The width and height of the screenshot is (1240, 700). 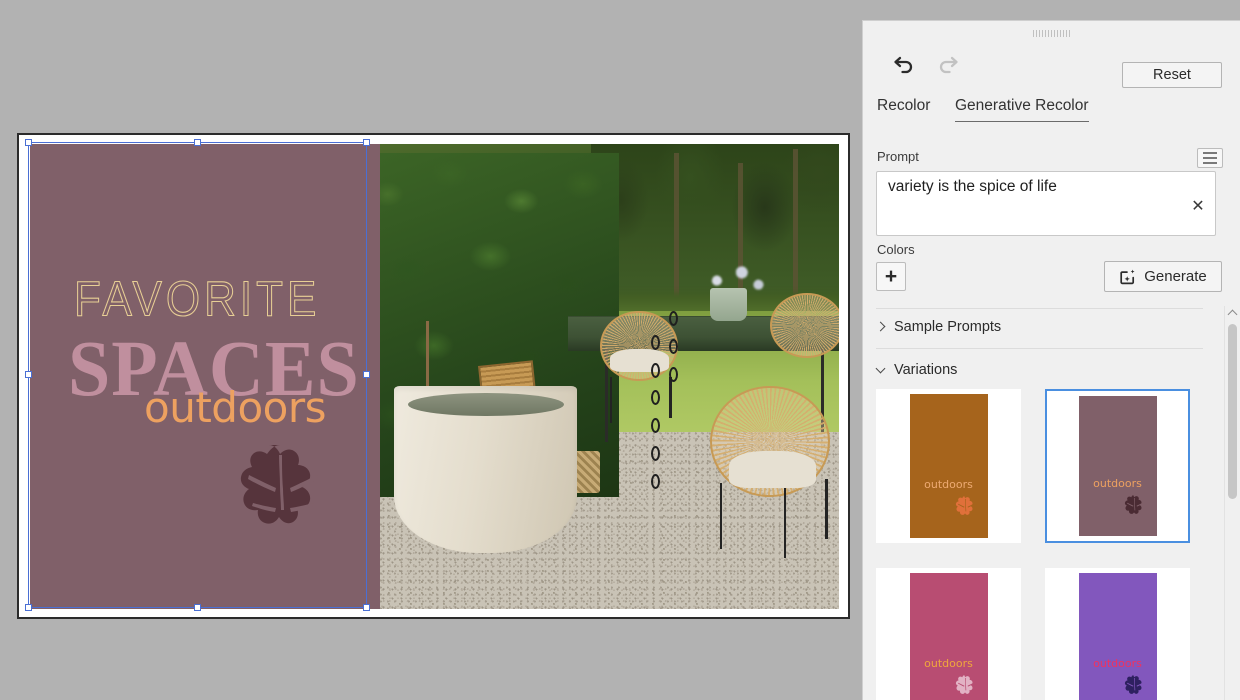 I want to click on redo-button, so click(x=948, y=64).